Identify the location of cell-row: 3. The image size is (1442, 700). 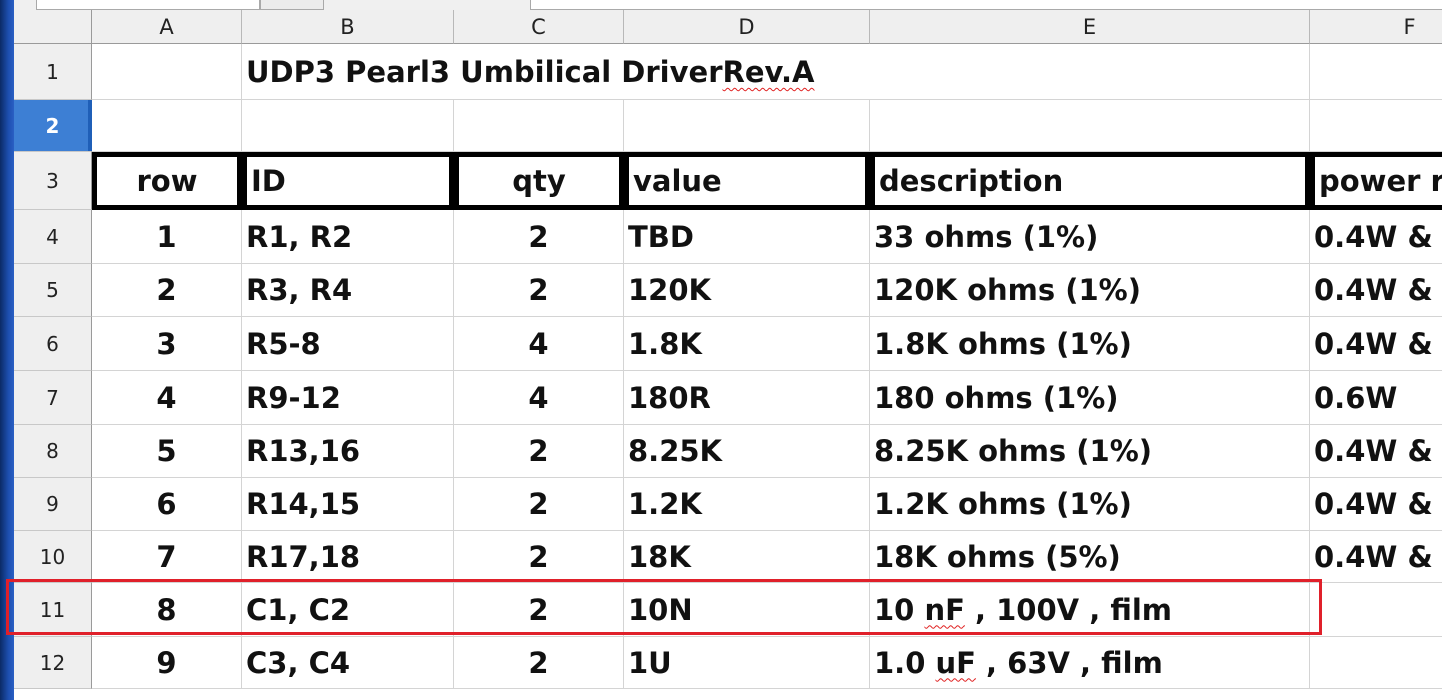
(167, 344).